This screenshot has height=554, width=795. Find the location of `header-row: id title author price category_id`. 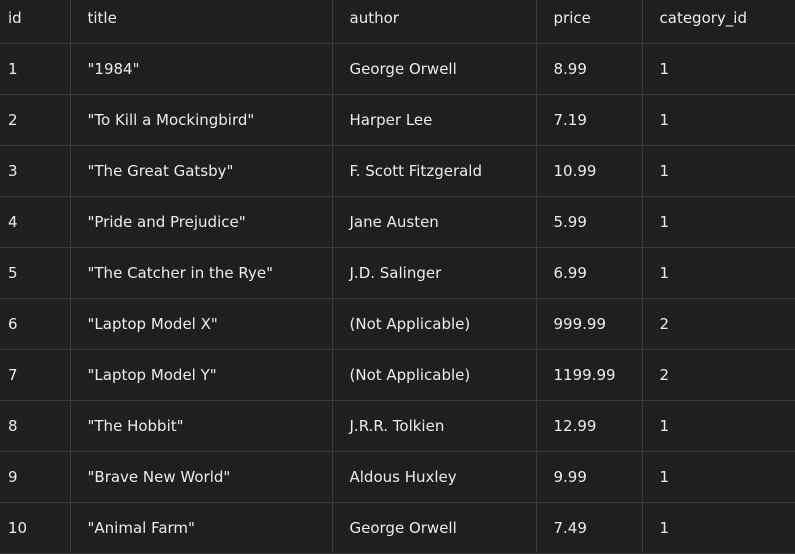

header-row: id title author price category_id is located at coordinates (397, 22).